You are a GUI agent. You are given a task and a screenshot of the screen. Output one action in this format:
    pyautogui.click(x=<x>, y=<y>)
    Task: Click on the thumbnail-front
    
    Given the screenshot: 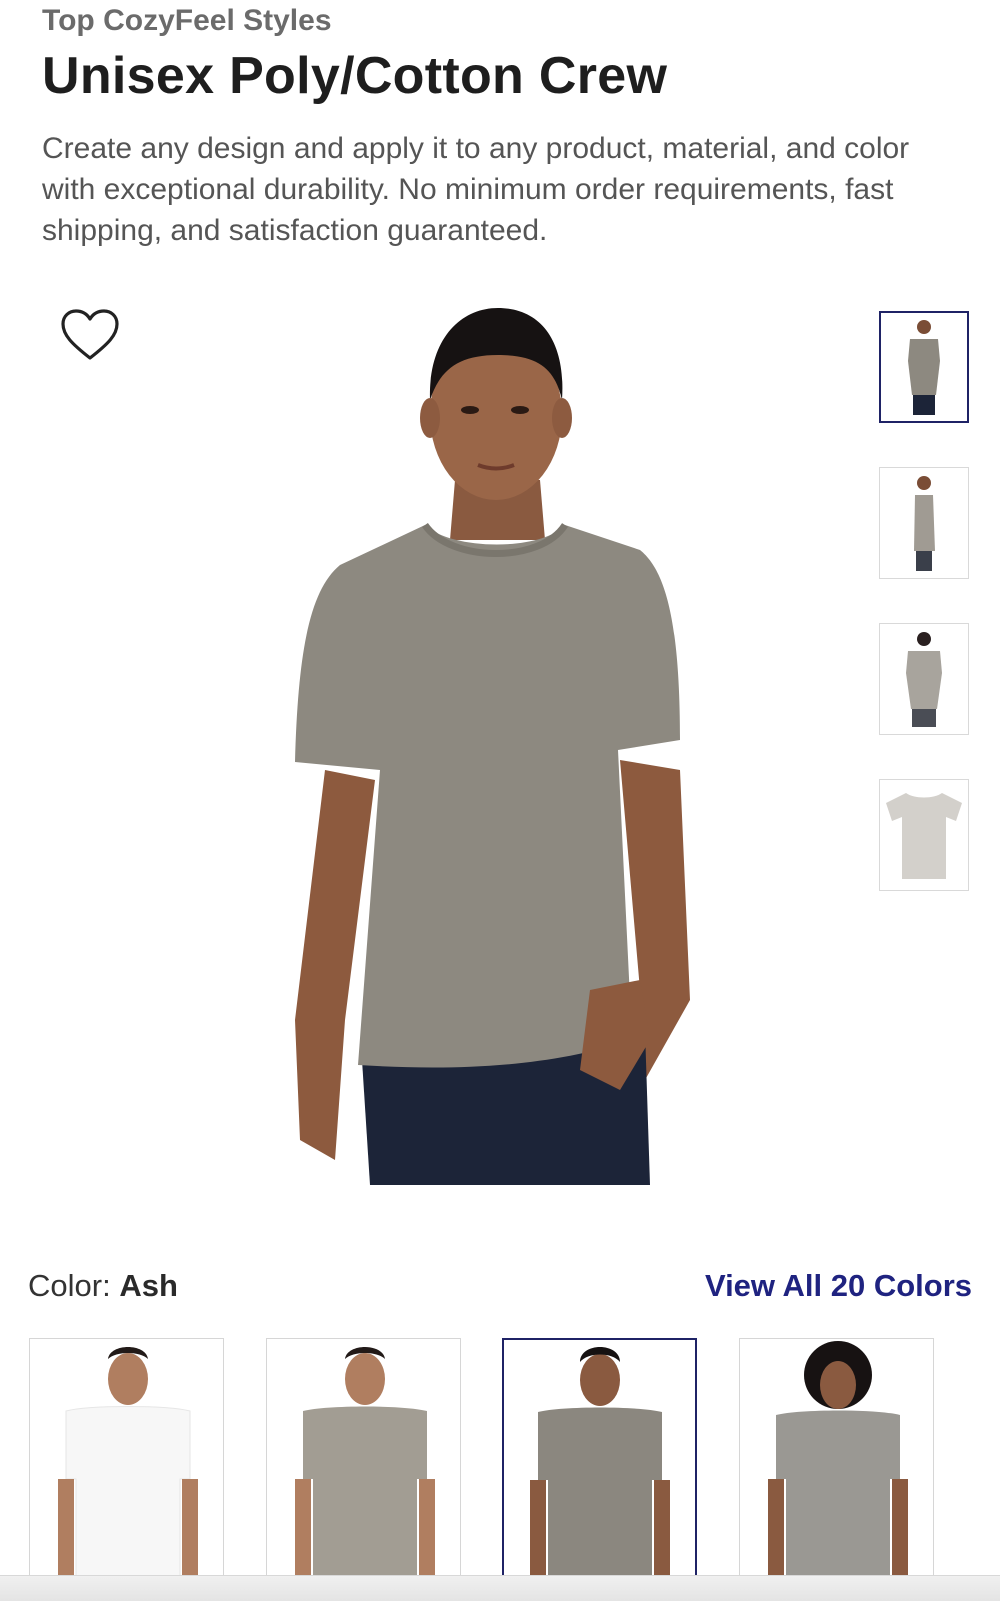 What is the action you would take?
    pyautogui.click(x=924, y=367)
    